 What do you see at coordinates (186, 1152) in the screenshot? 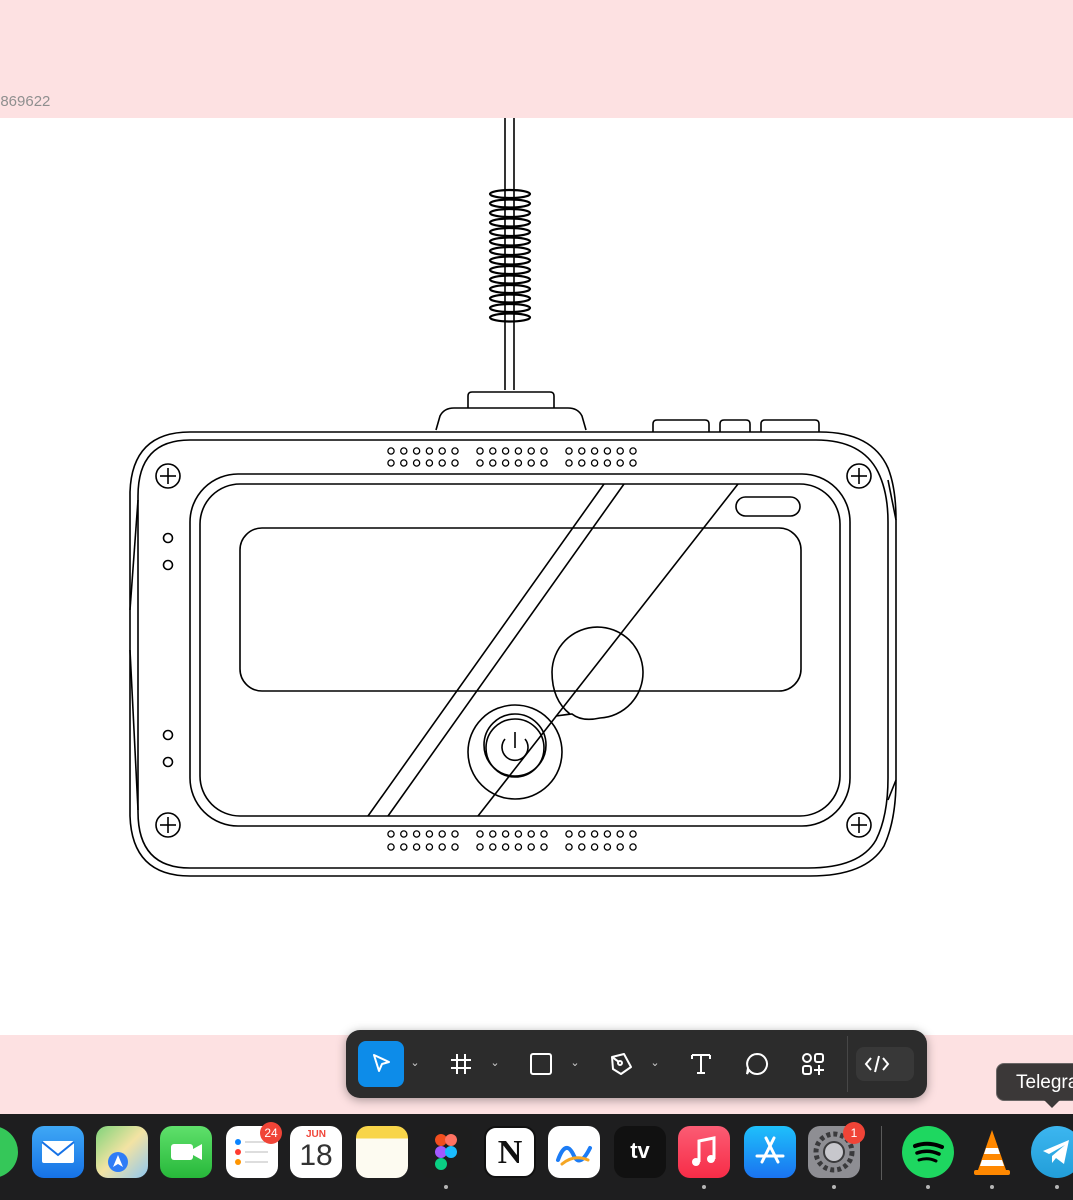
I see `facetime-icon` at bounding box center [186, 1152].